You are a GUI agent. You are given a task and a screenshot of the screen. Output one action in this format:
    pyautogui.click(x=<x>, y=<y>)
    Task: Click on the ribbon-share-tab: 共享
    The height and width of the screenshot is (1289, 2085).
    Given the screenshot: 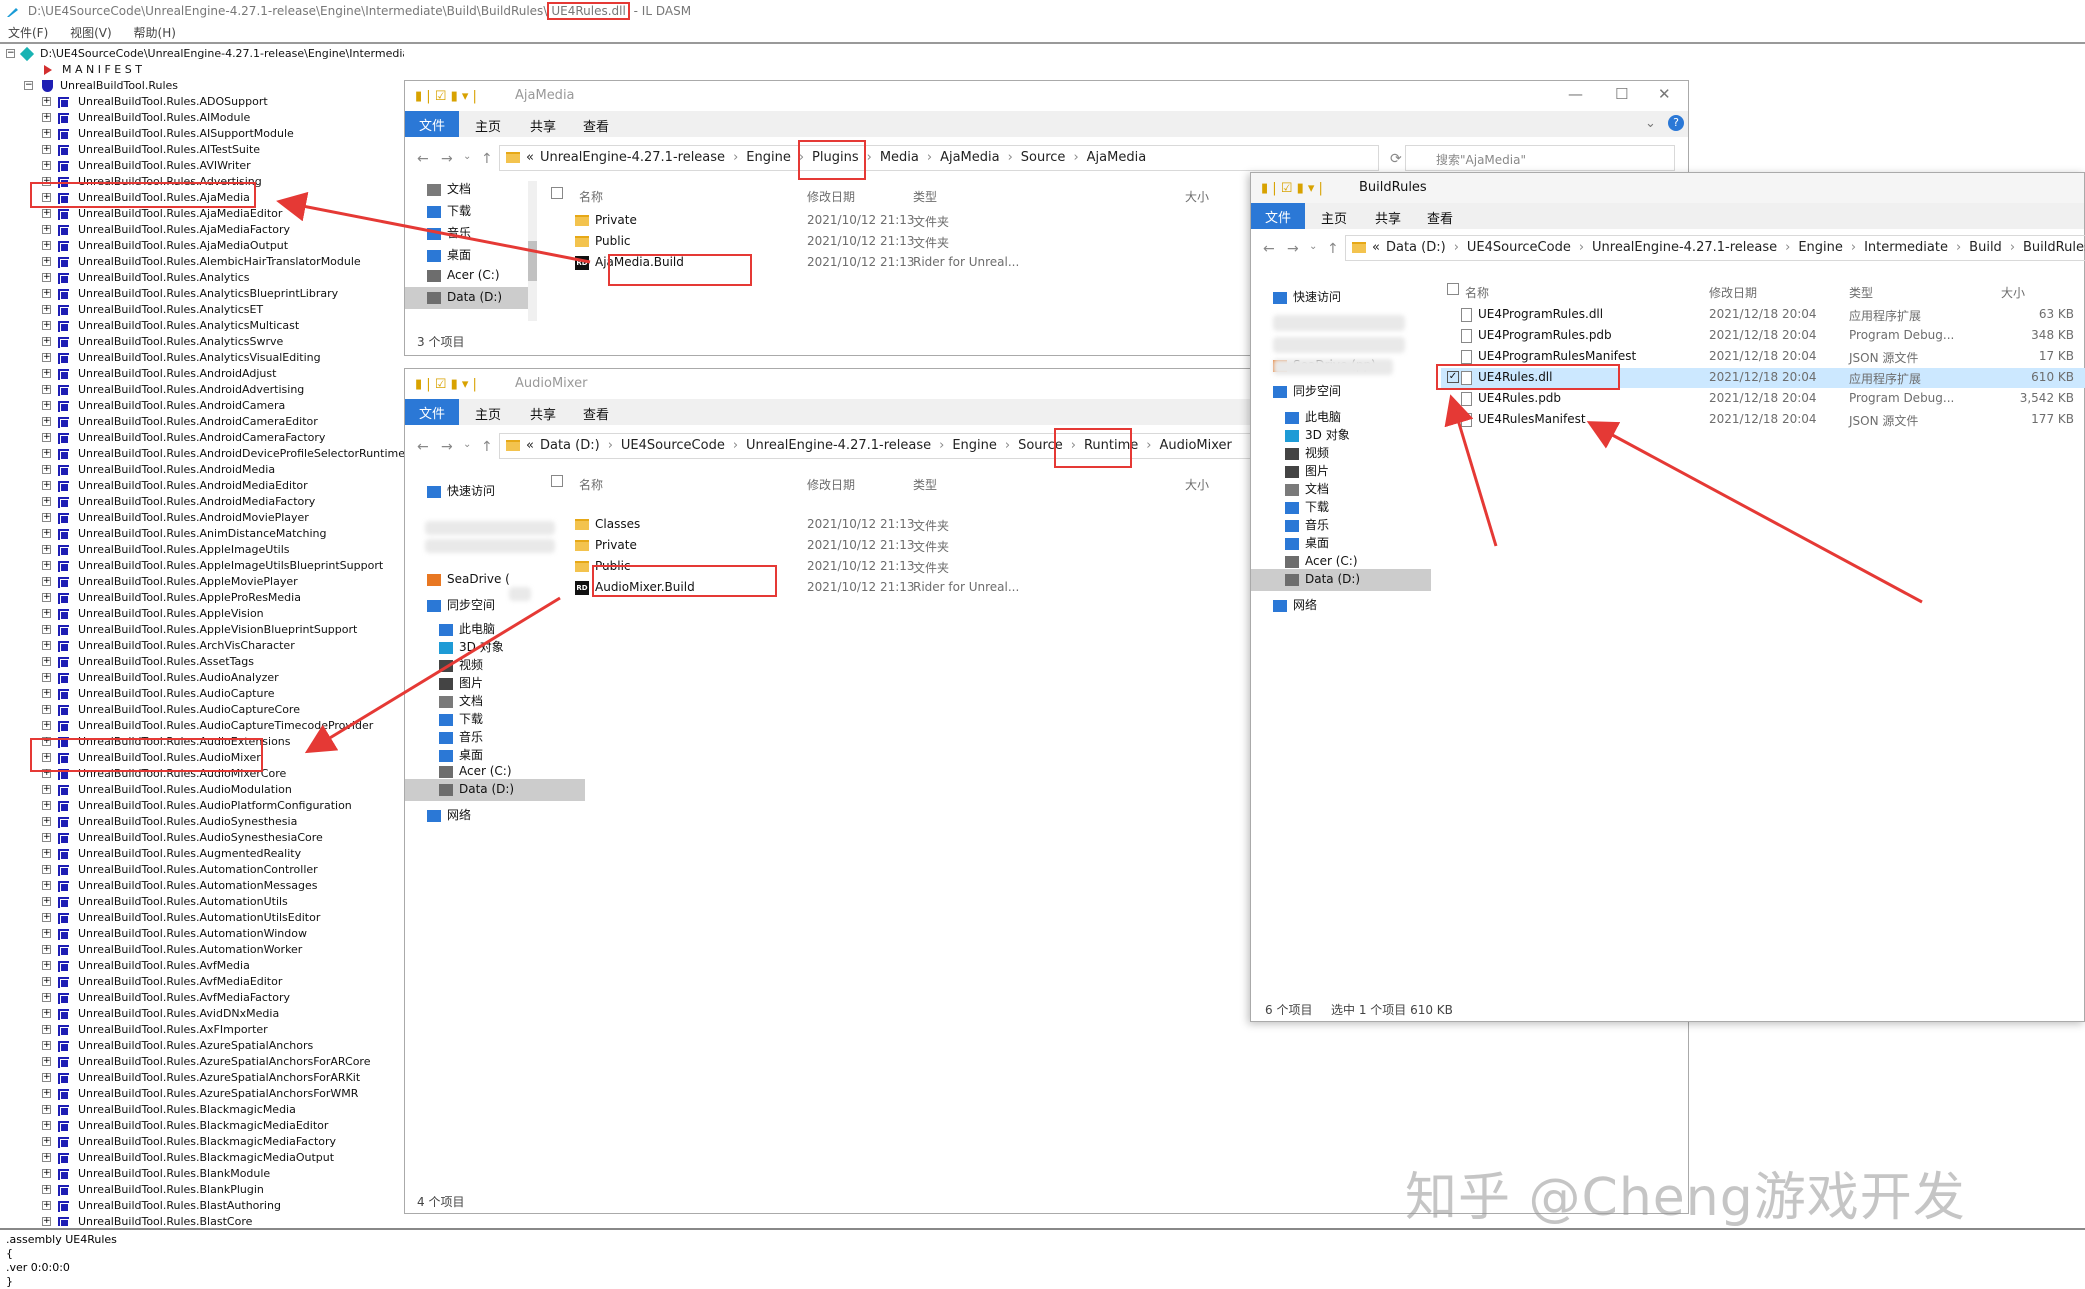 What is the action you would take?
    pyautogui.click(x=1388, y=217)
    